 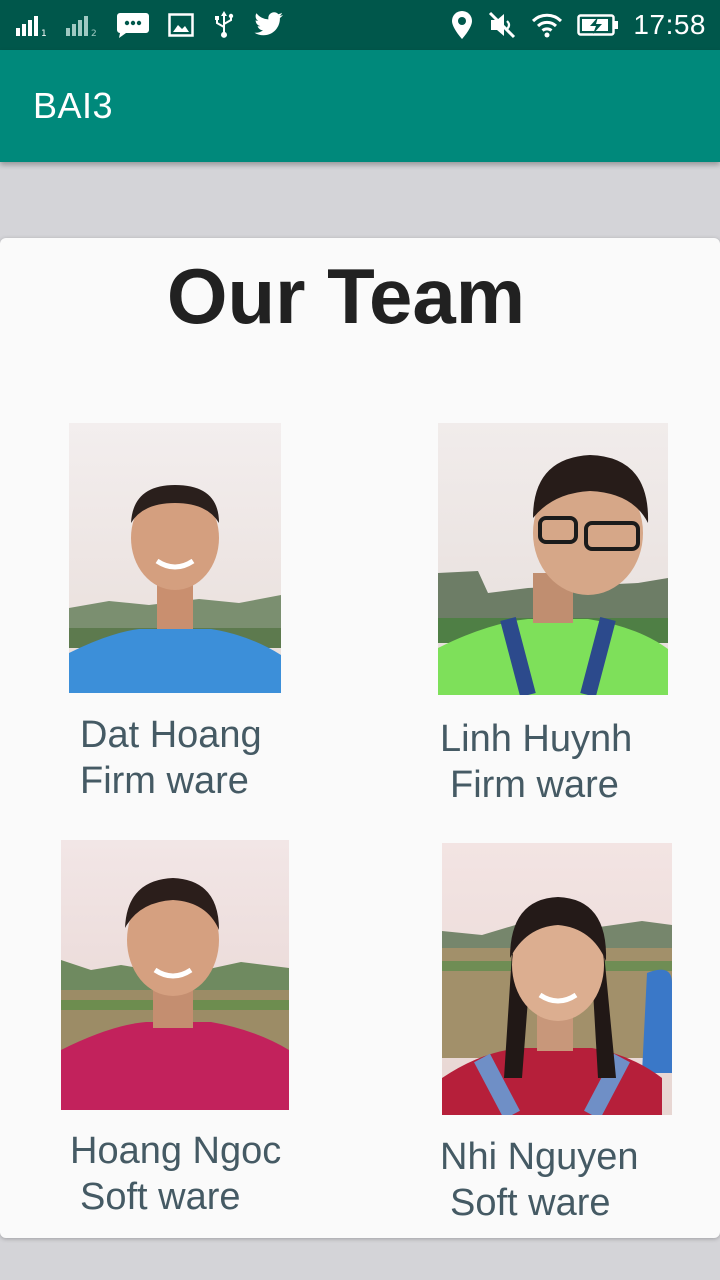 What do you see at coordinates (598, 25) in the screenshot?
I see `battery-charging-icon` at bounding box center [598, 25].